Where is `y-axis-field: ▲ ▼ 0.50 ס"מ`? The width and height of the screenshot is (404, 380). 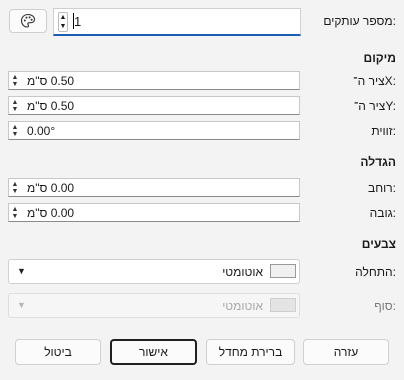 y-axis-field: ▲ ▼ 0.50 ס"מ is located at coordinates (154, 105).